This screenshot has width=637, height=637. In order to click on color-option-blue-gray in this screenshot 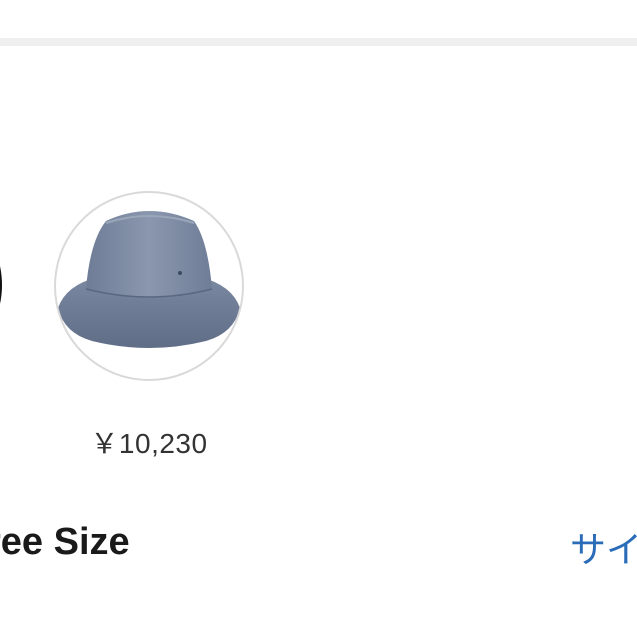, I will do `click(149, 286)`.